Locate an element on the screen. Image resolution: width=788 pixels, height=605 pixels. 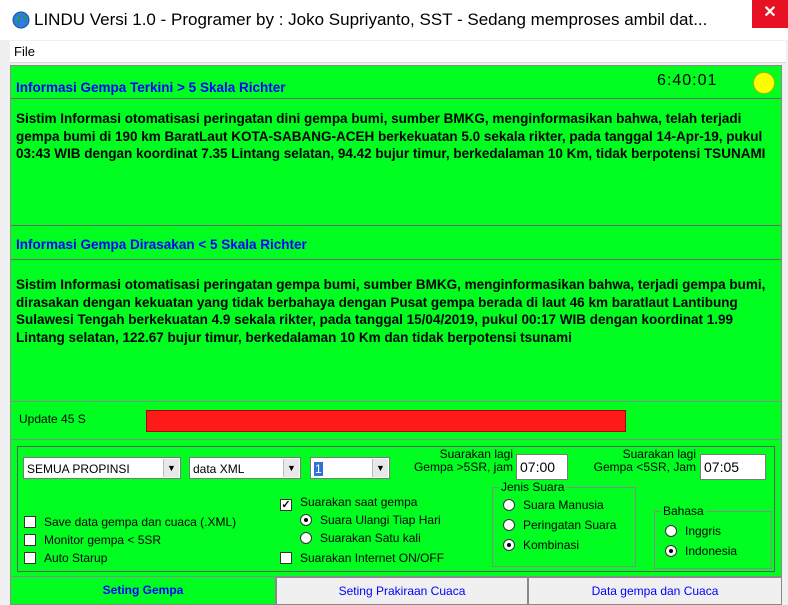
globe-icon is located at coordinates (21, 20).